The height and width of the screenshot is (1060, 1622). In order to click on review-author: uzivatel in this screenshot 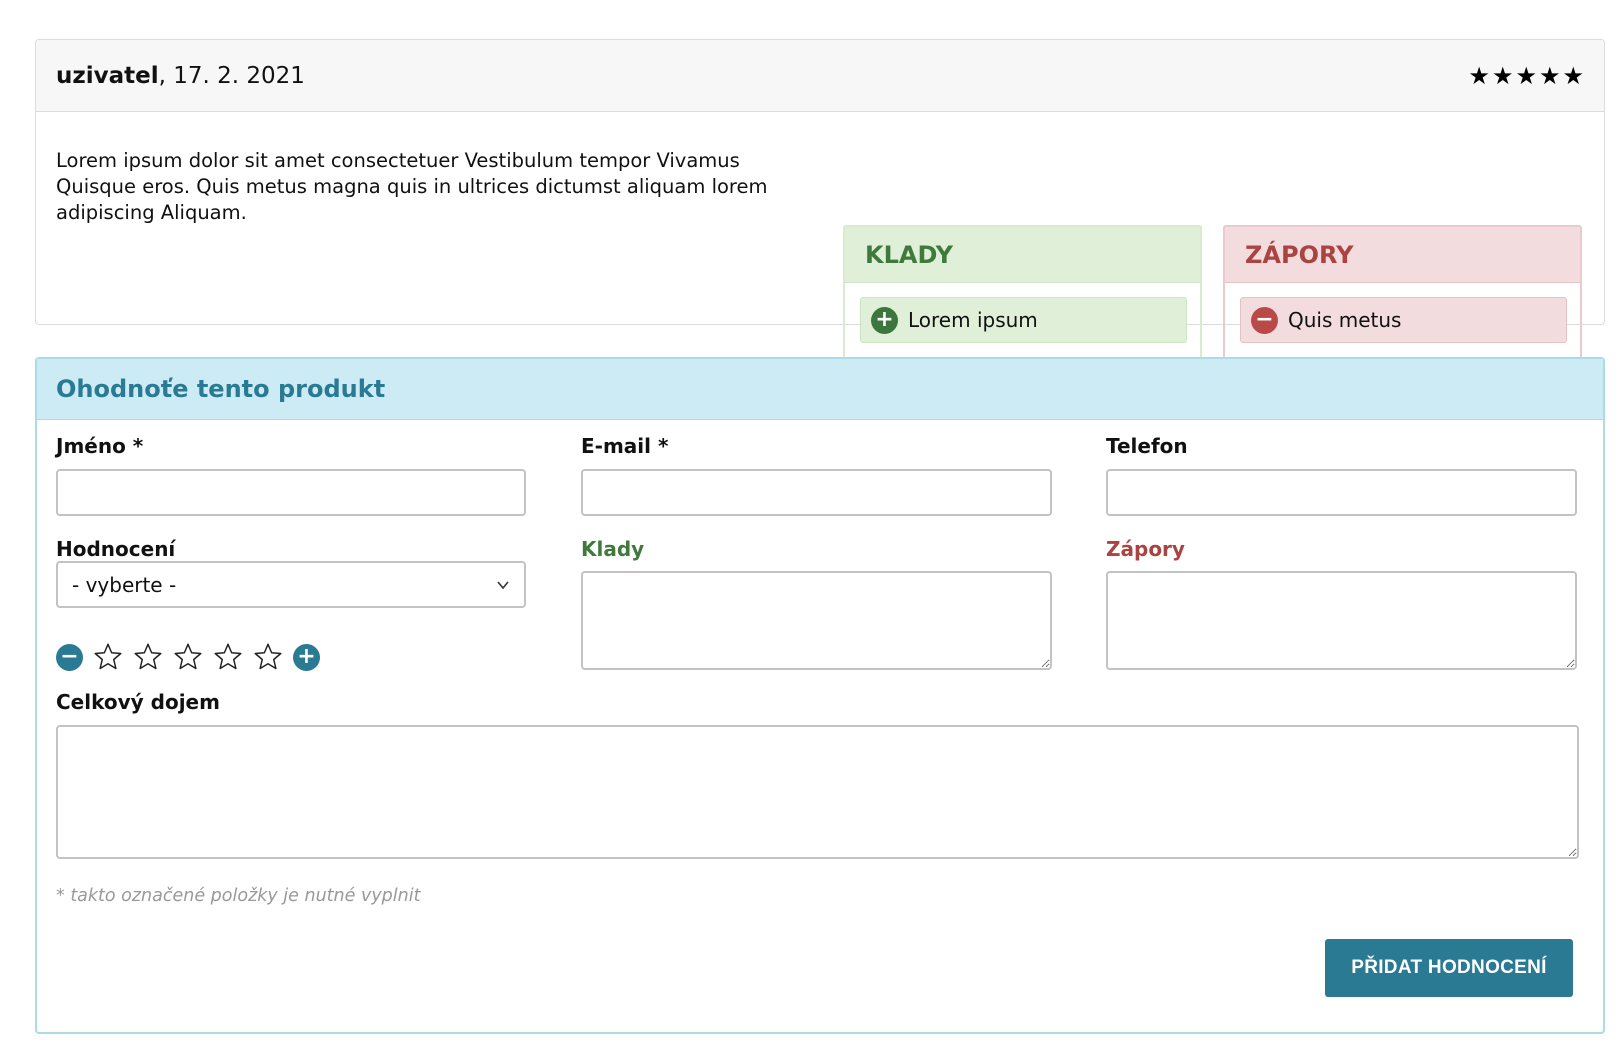, I will do `click(107, 75)`.